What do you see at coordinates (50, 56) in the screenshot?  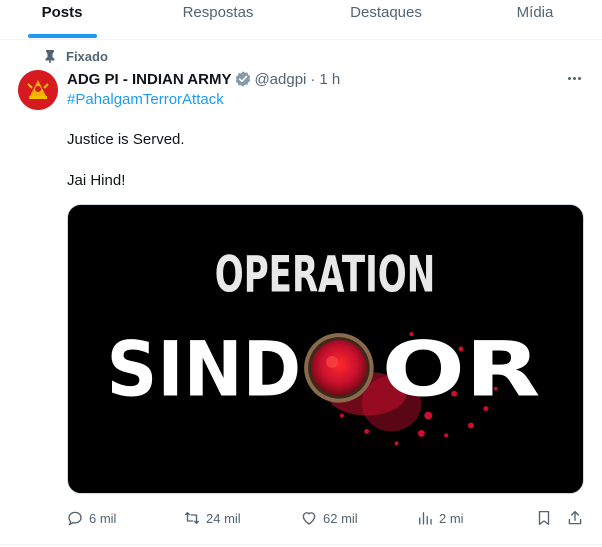 I see `pin-icon` at bounding box center [50, 56].